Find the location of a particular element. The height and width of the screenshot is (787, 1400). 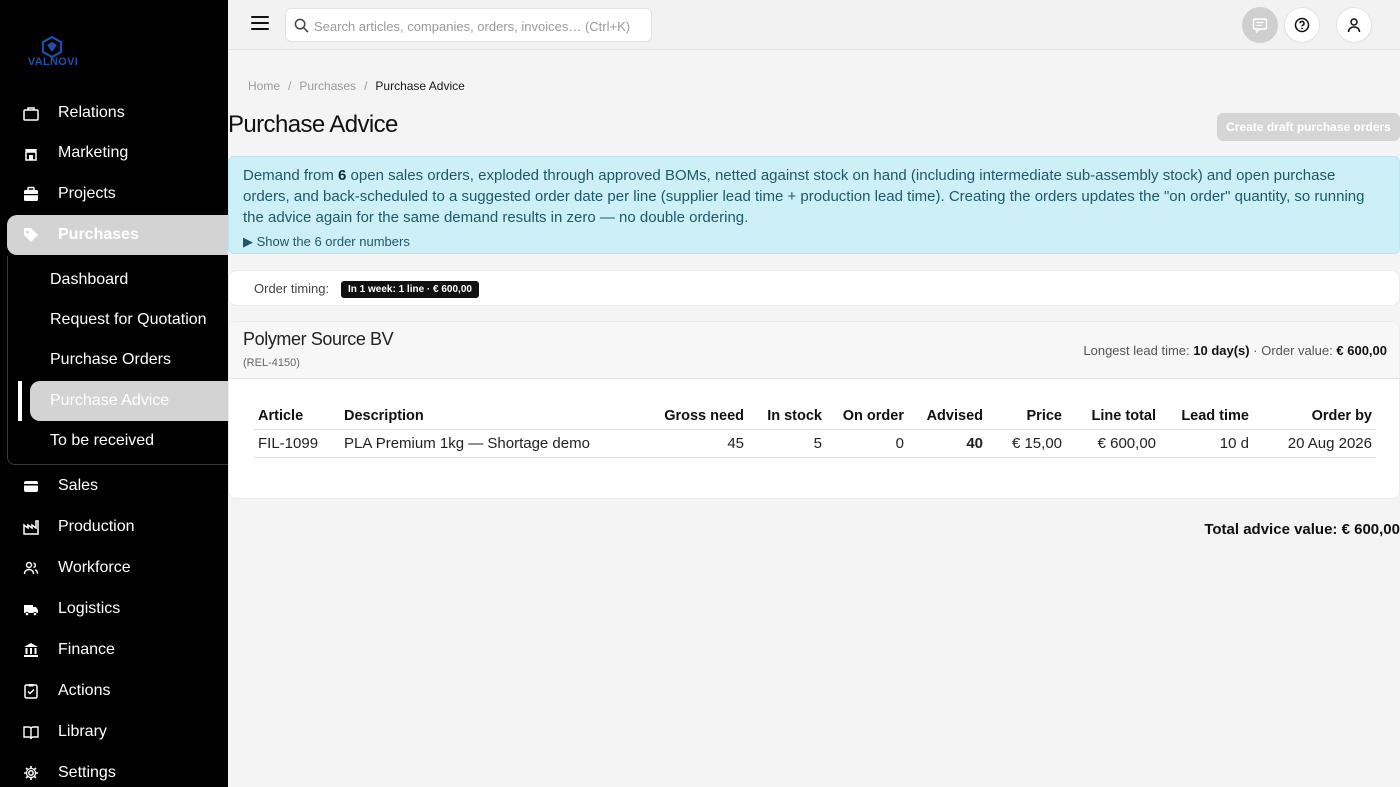

sidebar-item-sales: Sales is located at coordinates (114, 486).